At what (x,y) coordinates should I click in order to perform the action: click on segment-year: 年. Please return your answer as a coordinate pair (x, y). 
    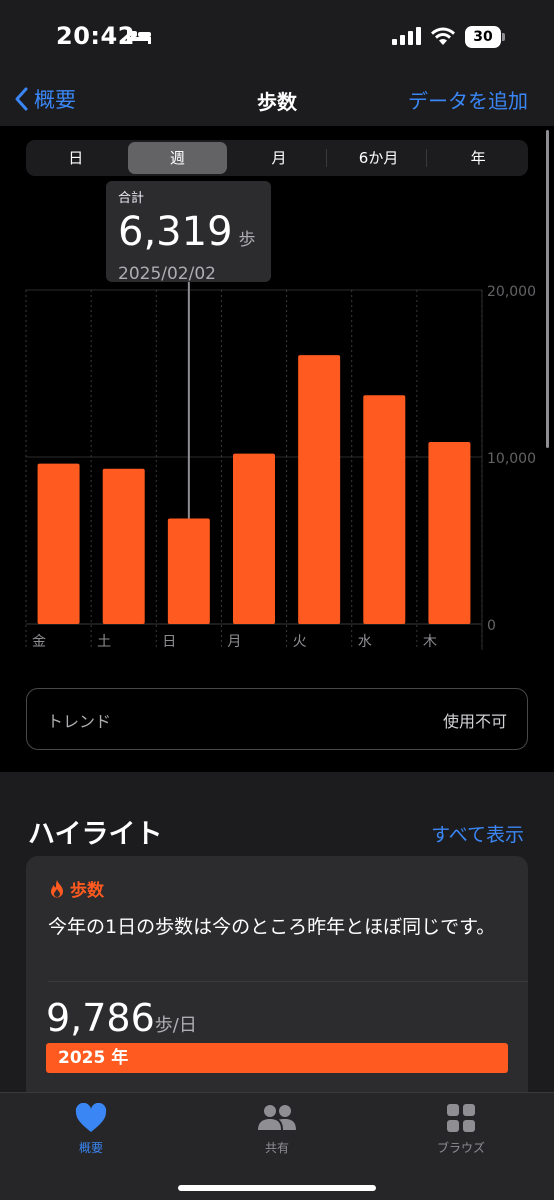
    Looking at the image, I should click on (478, 158).